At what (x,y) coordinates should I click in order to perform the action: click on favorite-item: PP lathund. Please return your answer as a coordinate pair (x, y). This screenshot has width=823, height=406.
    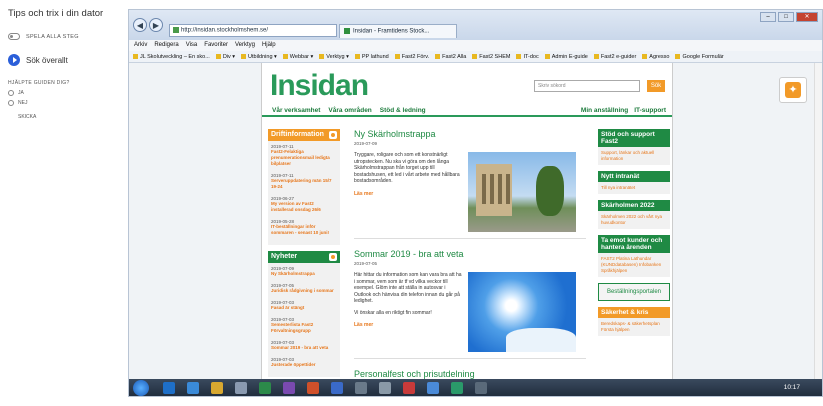
    Looking at the image, I should click on (372, 57).